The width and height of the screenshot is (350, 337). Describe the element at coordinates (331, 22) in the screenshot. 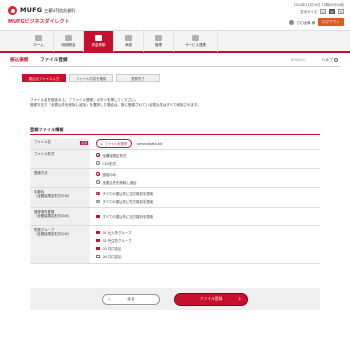

I see `logout-button: ログアウト` at that location.